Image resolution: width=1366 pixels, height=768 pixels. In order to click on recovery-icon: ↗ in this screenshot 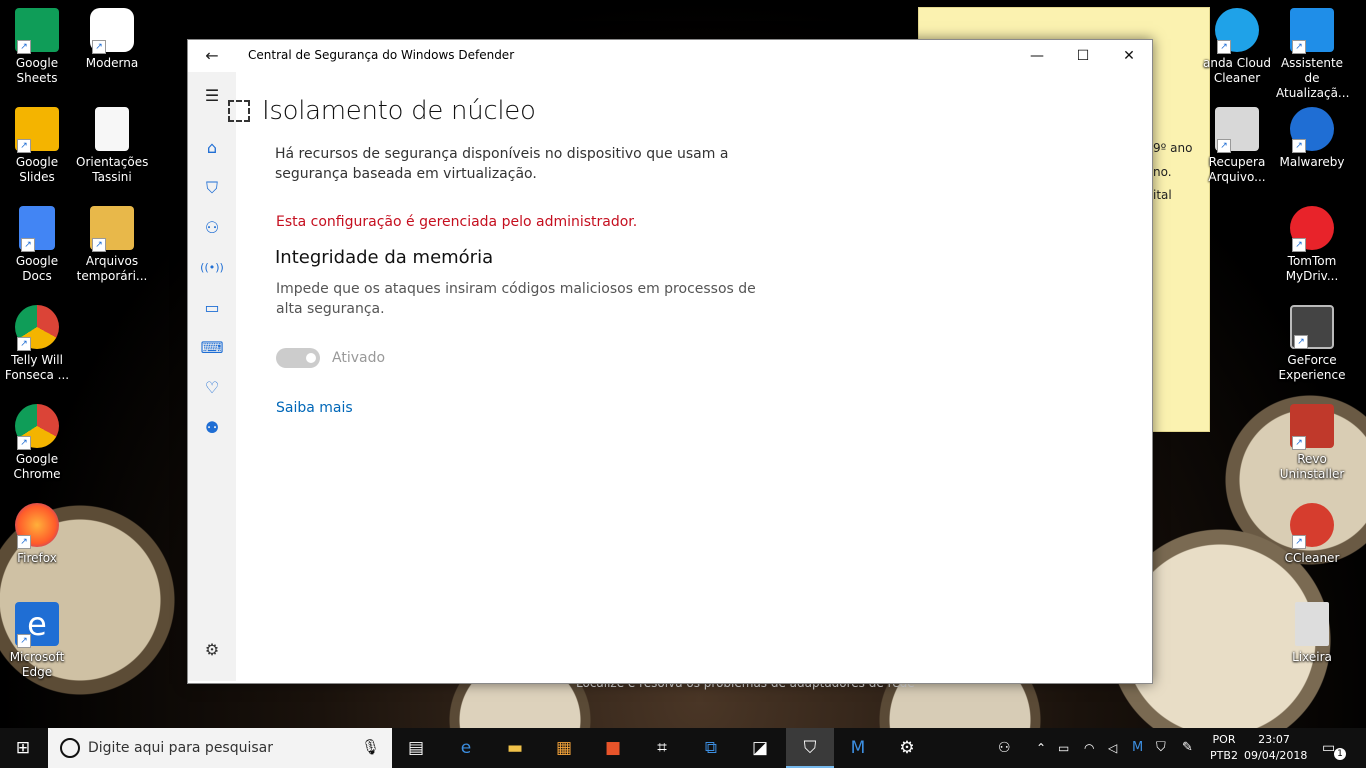, I will do `click(1237, 130)`.